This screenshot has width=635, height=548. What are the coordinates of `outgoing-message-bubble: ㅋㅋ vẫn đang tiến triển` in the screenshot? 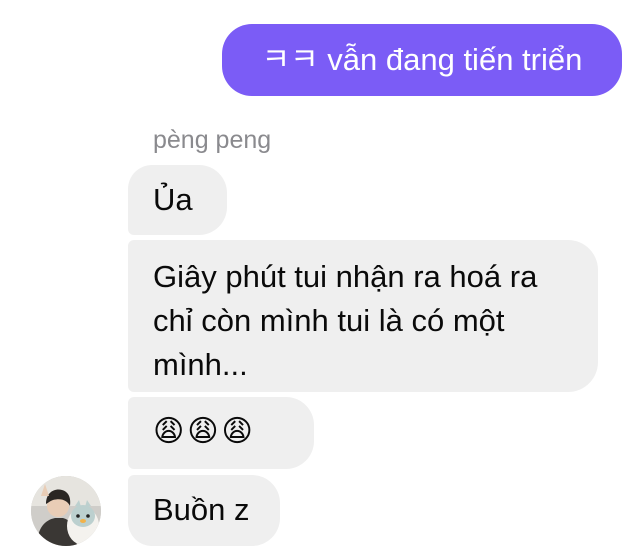 It's located at (422, 60).